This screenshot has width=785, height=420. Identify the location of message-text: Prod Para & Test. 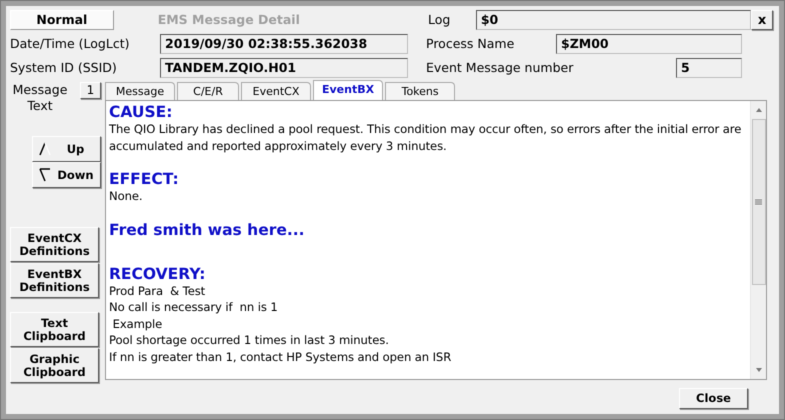
(157, 290).